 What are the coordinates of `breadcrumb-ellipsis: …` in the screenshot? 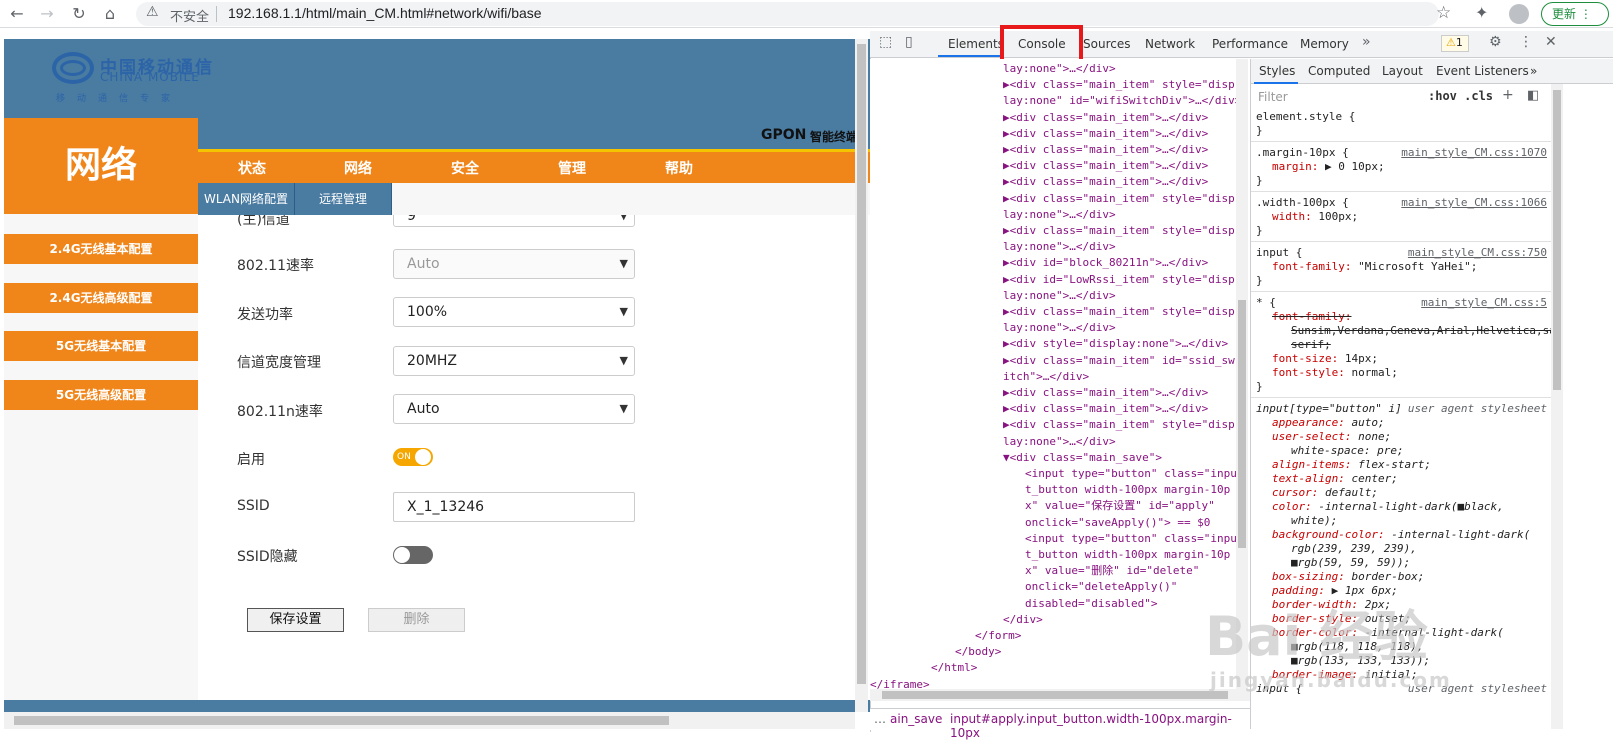 It's located at (880, 719).